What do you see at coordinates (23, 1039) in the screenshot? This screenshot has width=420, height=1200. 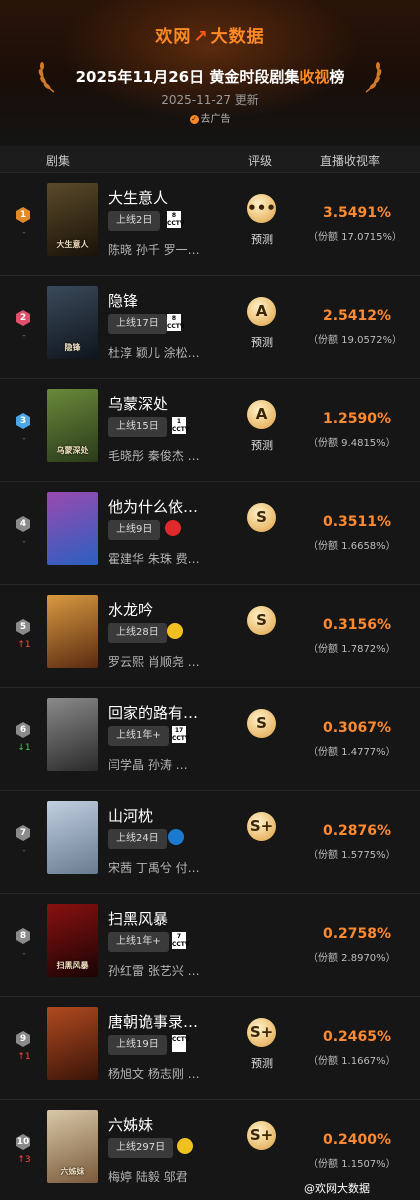 I see `rank-badge: 9` at bounding box center [23, 1039].